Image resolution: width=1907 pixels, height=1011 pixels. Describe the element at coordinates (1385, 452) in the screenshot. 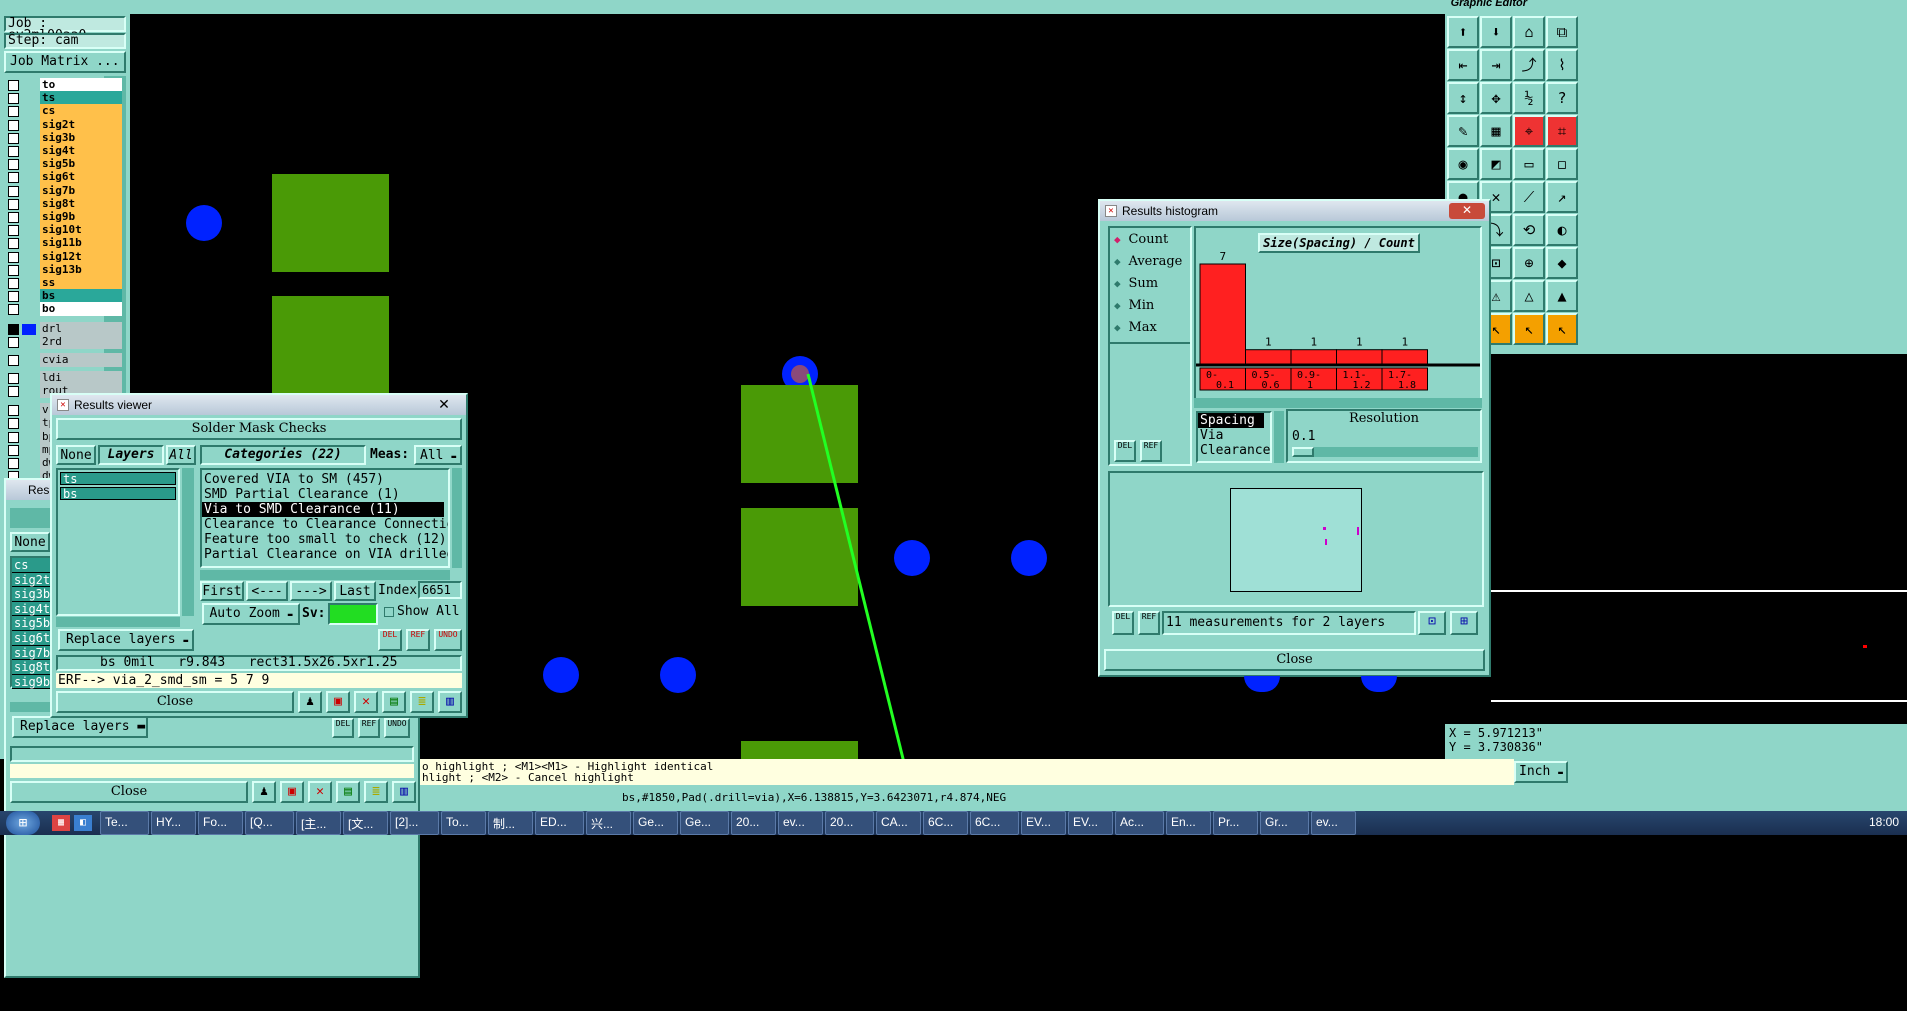

I see `resolution-slider` at that location.